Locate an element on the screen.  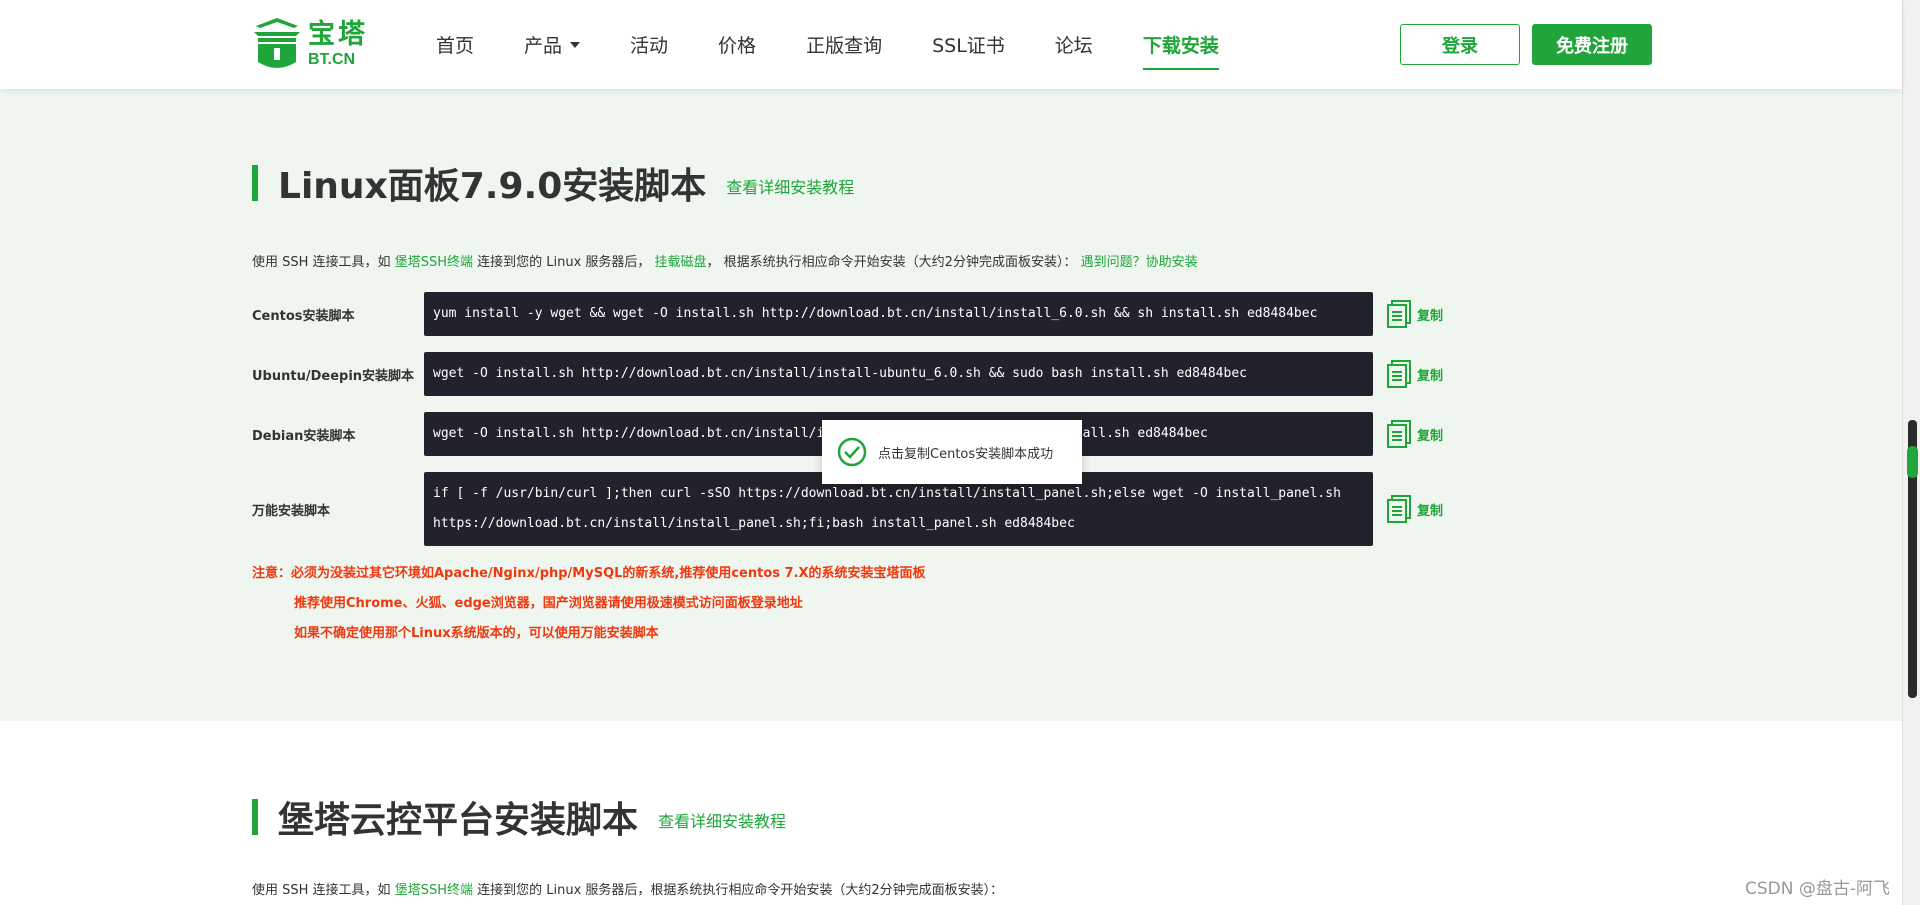
nav-products: 产品 is located at coordinates (552, 44).